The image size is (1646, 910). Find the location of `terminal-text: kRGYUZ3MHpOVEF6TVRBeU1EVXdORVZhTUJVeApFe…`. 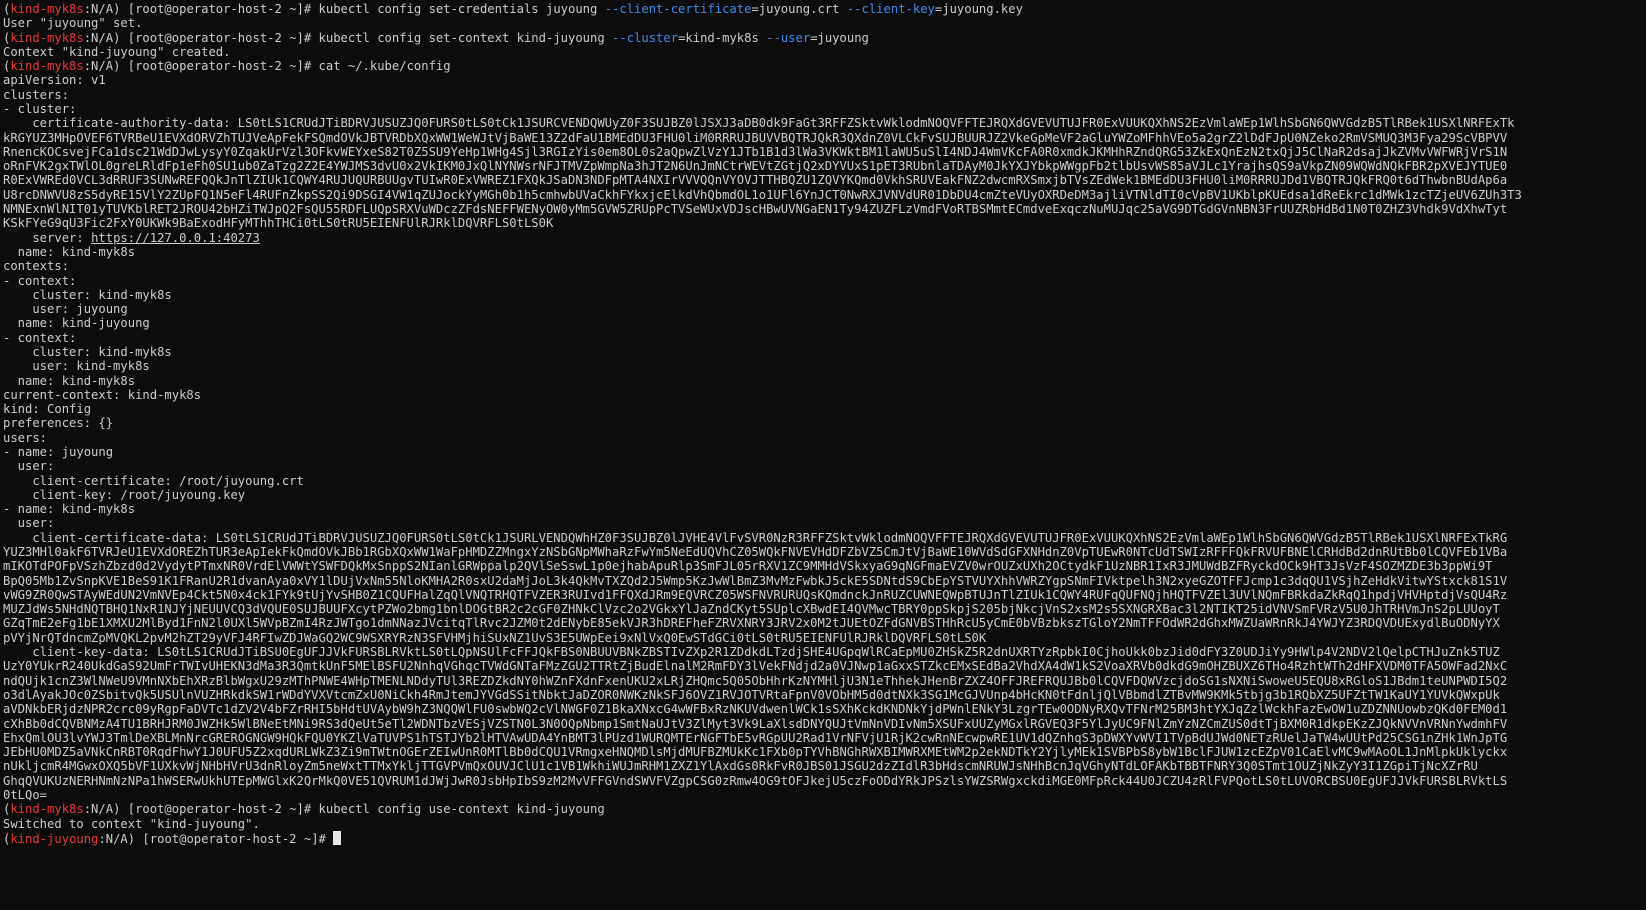

terminal-text: kRGYUZ3MHpOVEF6TVRBeU1EVXdORVZhTUJVeApFe… is located at coordinates (755, 137).